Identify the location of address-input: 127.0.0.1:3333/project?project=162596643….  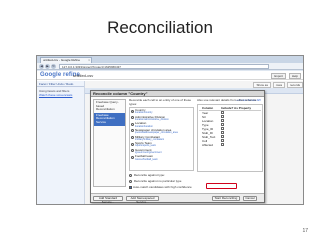
(164, 66).